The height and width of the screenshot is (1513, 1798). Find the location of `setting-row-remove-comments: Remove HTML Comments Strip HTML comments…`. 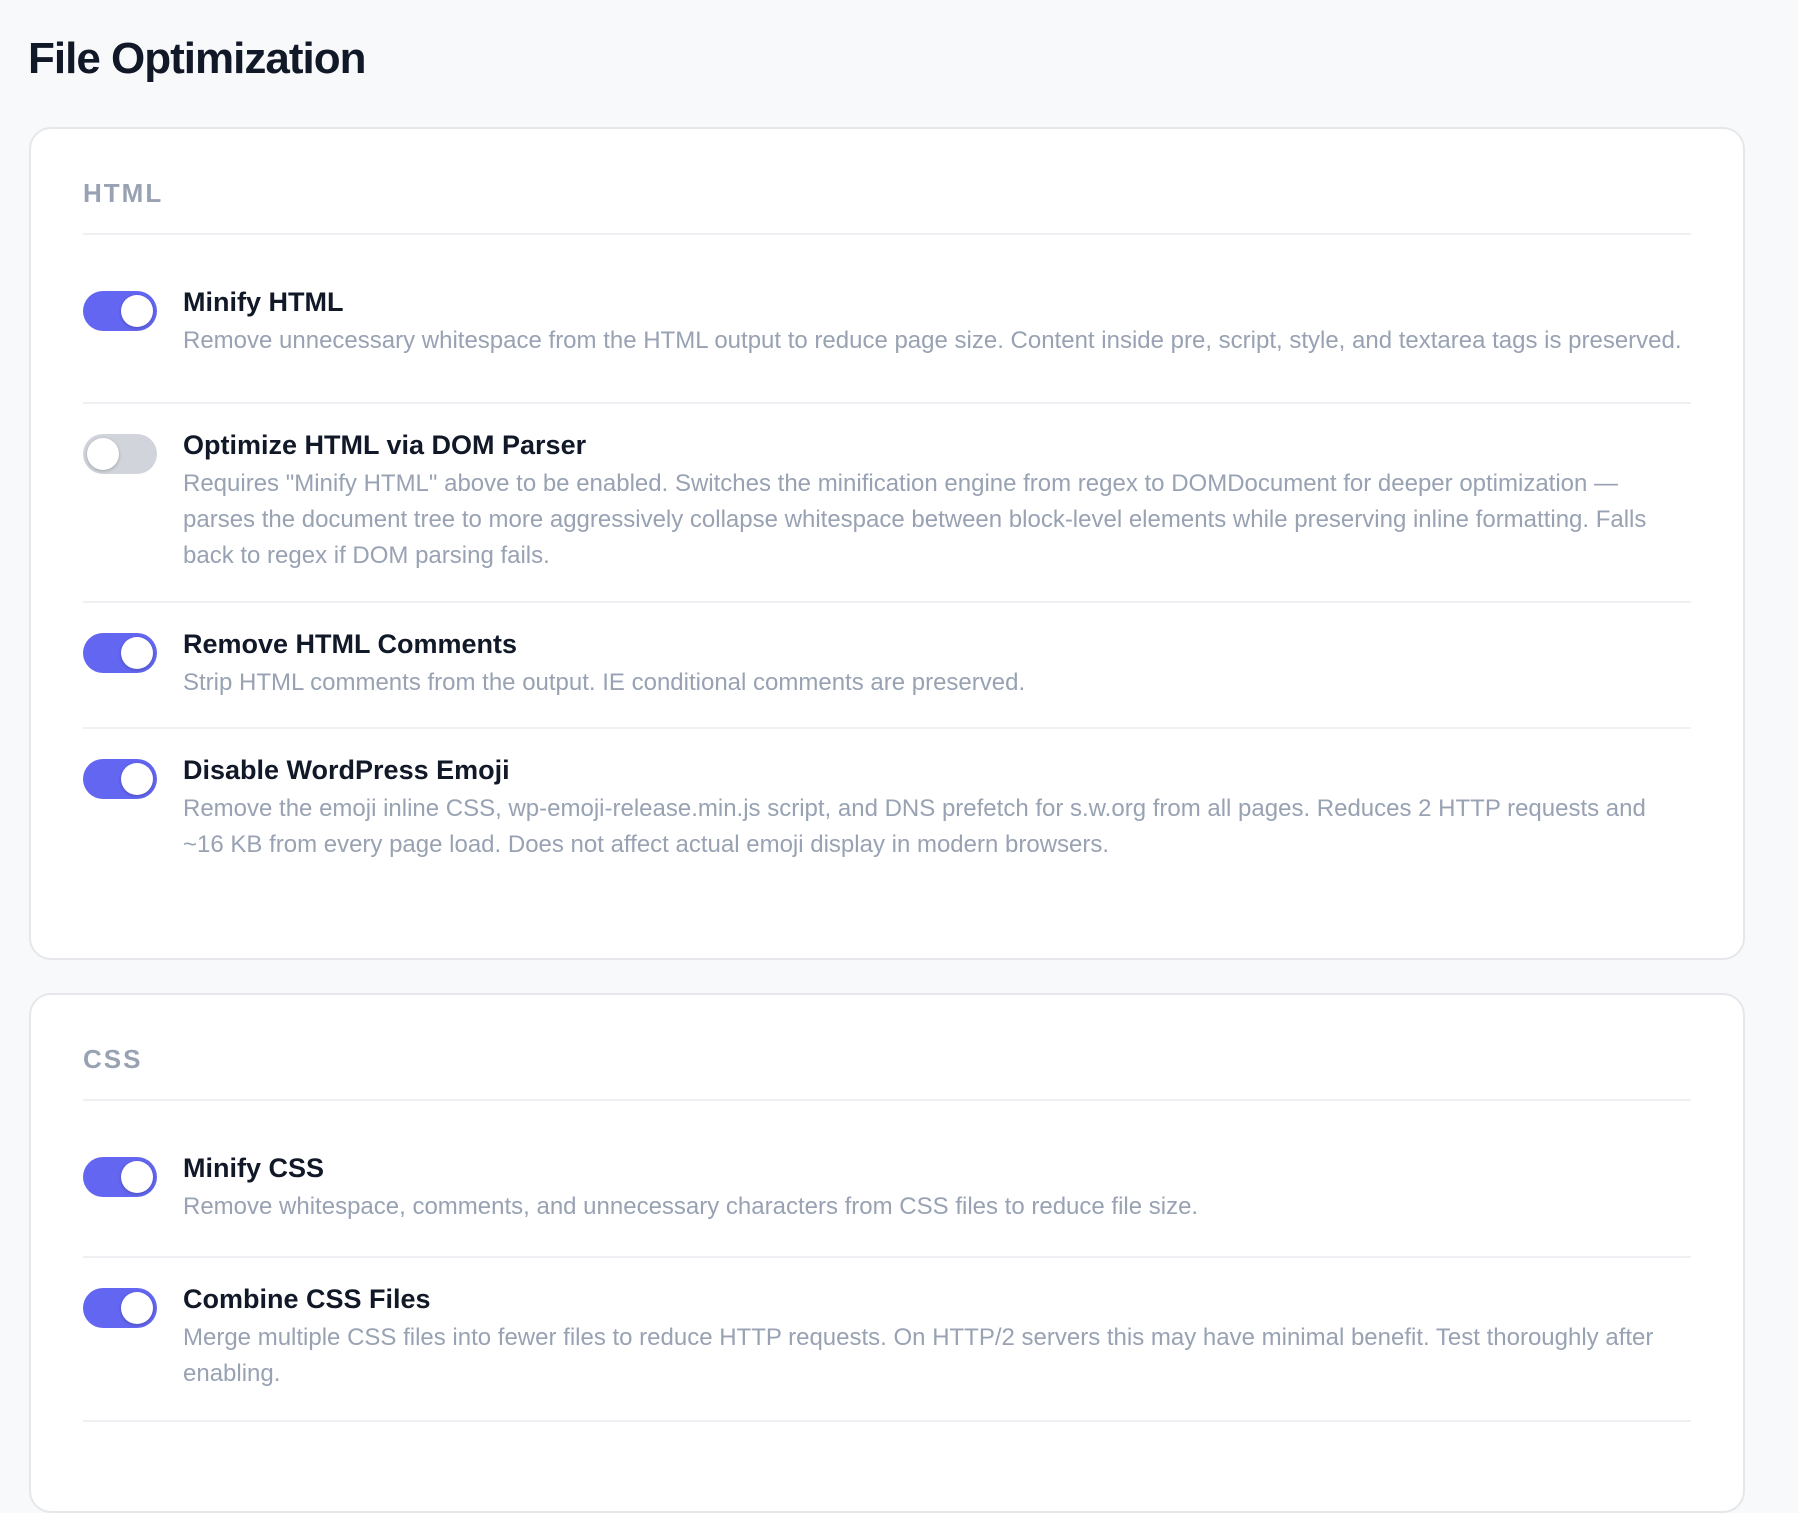

setting-row-remove-comments: Remove HTML Comments Strip HTML comments… is located at coordinates (887, 666).